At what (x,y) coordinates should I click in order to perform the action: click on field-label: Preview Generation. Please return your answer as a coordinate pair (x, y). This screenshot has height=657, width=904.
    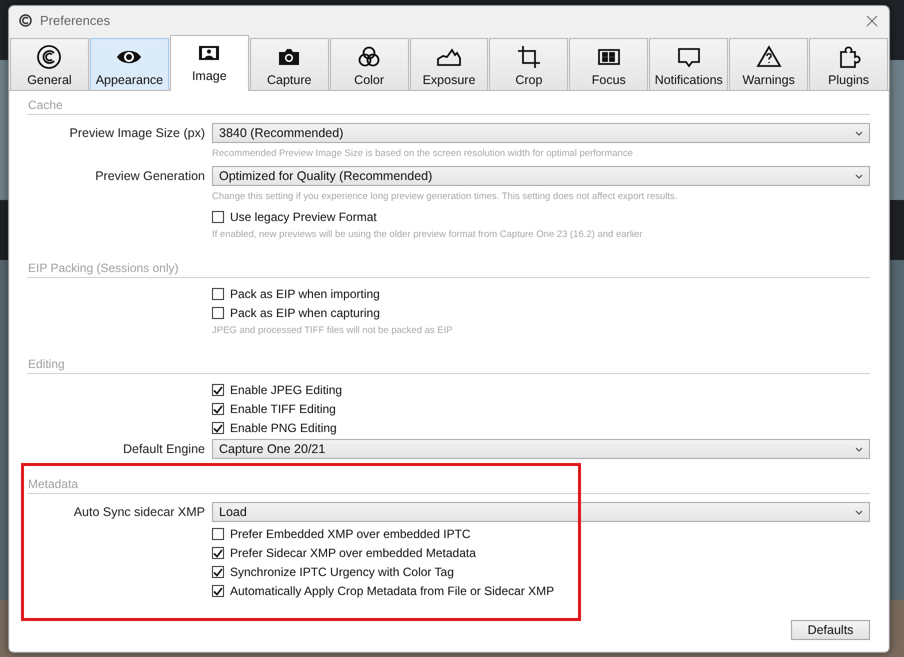
    Looking at the image, I should click on (150, 176).